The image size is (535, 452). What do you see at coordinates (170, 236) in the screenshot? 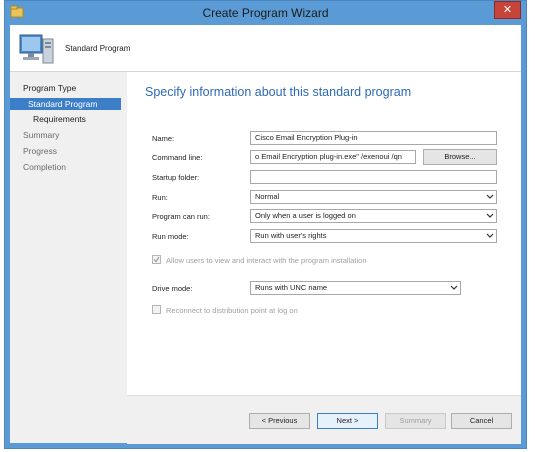
I see `run-mode-label: Run mode:` at bounding box center [170, 236].